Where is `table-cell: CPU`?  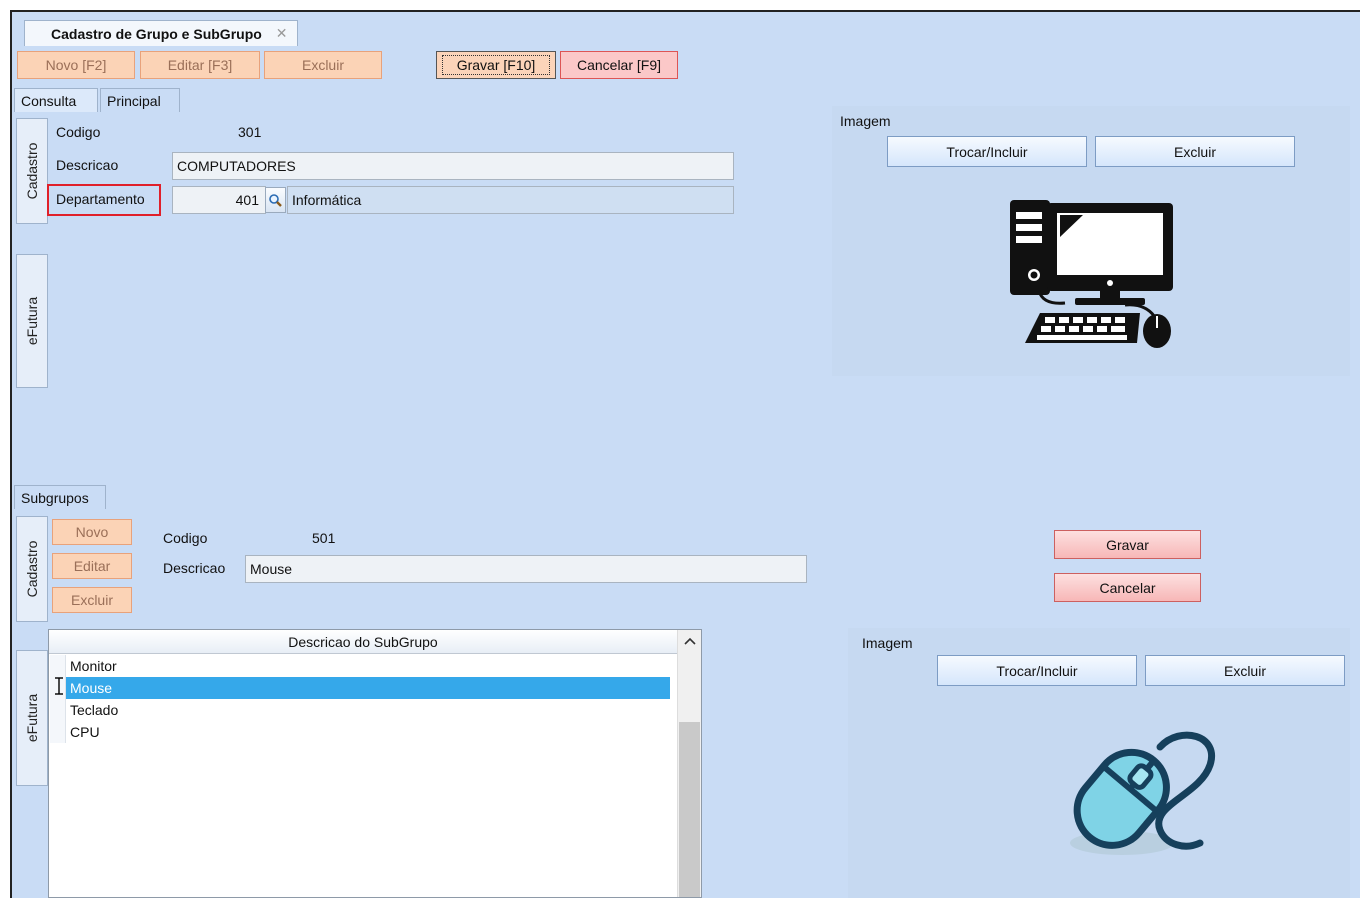 table-cell: CPU is located at coordinates (85, 732).